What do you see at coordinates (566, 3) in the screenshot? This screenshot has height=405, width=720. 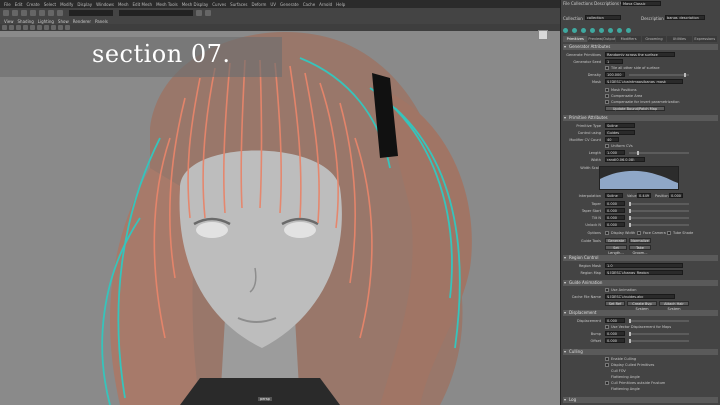 I see `panel-menu-item: File` at bounding box center [566, 3].